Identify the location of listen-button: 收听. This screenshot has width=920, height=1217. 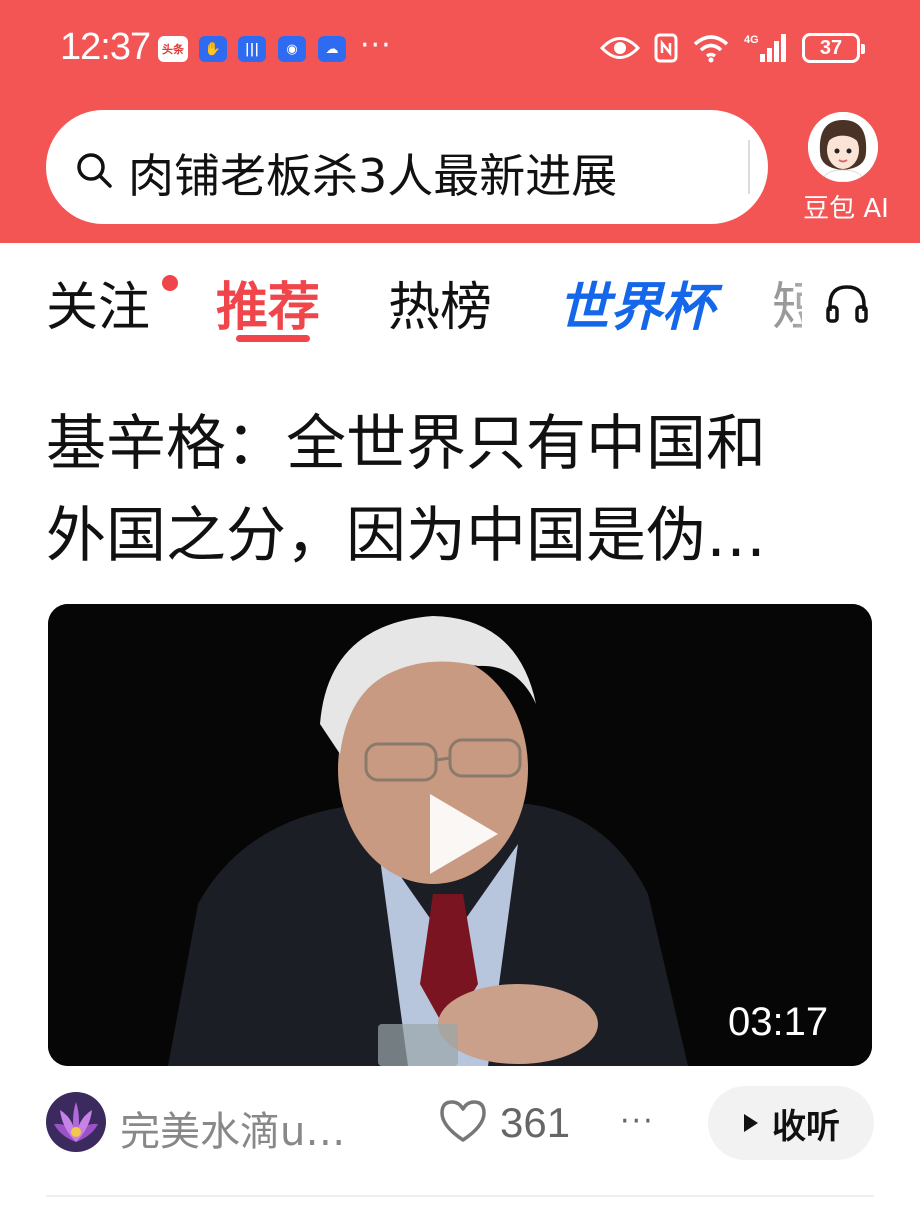
(791, 1123).